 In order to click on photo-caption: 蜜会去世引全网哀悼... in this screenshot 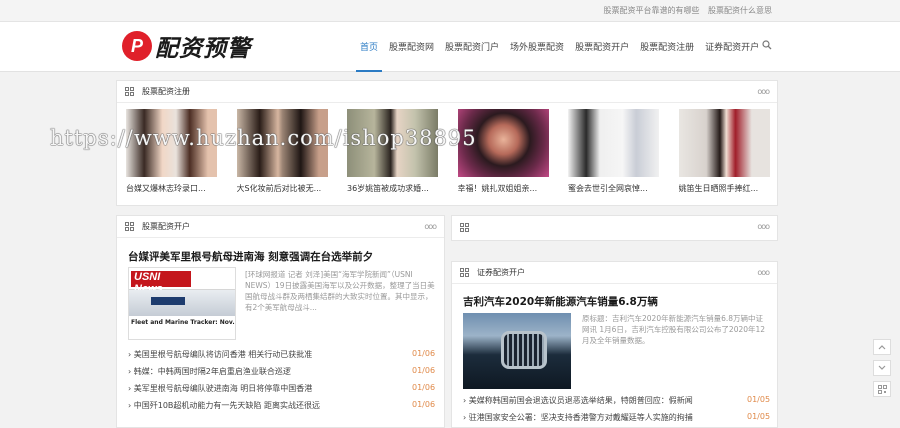, I will do `click(613, 188)`.